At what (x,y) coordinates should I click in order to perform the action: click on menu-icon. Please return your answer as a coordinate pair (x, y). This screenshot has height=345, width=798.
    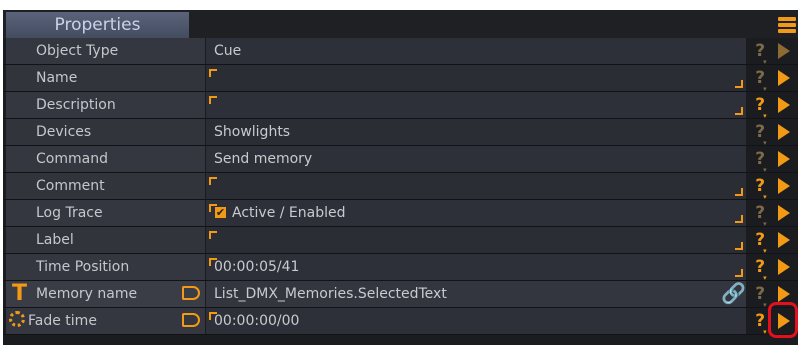
    Looking at the image, I should click on (787, 27).